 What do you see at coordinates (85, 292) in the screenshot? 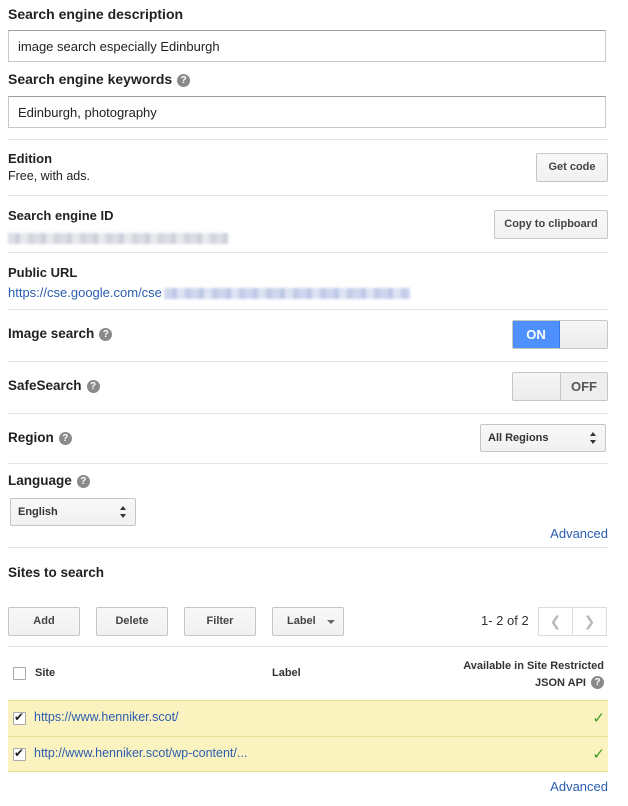
I see `public-url-prefix: https://cse.google.com/cse` at bounding box center [85, 292].